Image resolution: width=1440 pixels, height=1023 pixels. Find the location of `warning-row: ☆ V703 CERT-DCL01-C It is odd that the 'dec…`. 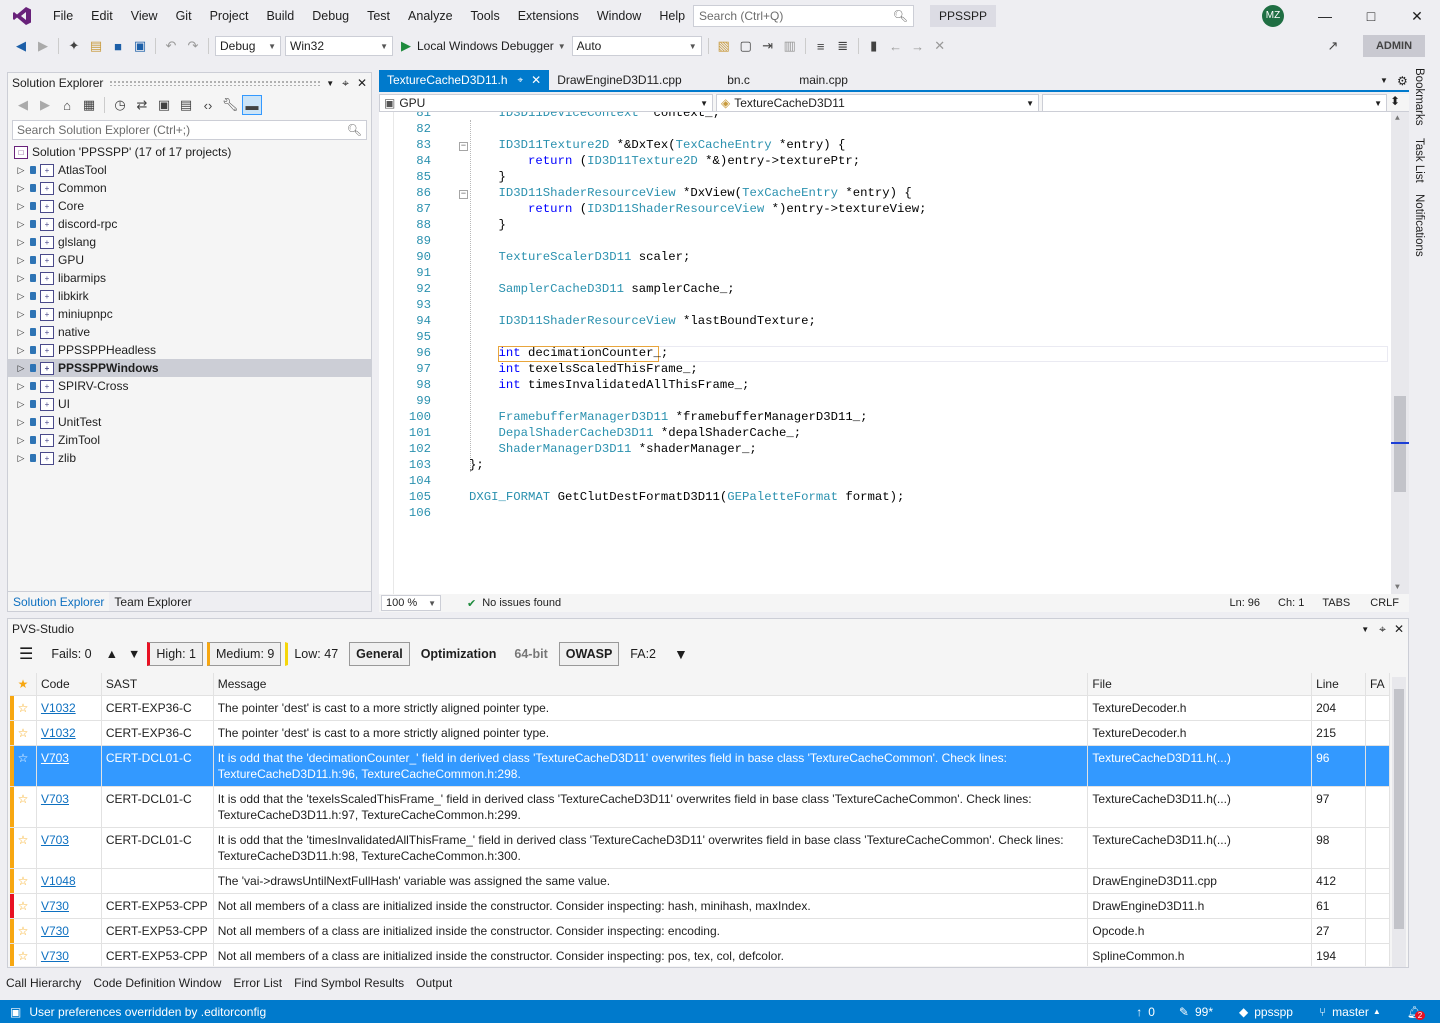

warning-row: ☆ V703 CERT-DCL01-C It is odd that the 'dec… is located at coordinates (700, 766).